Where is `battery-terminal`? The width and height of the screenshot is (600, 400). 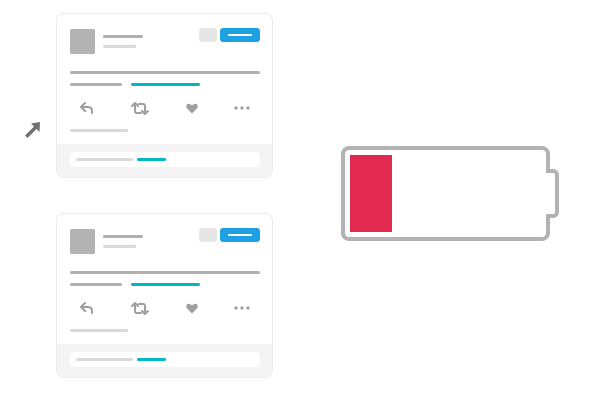
battery-terminal is located at coordinates (552, 193).